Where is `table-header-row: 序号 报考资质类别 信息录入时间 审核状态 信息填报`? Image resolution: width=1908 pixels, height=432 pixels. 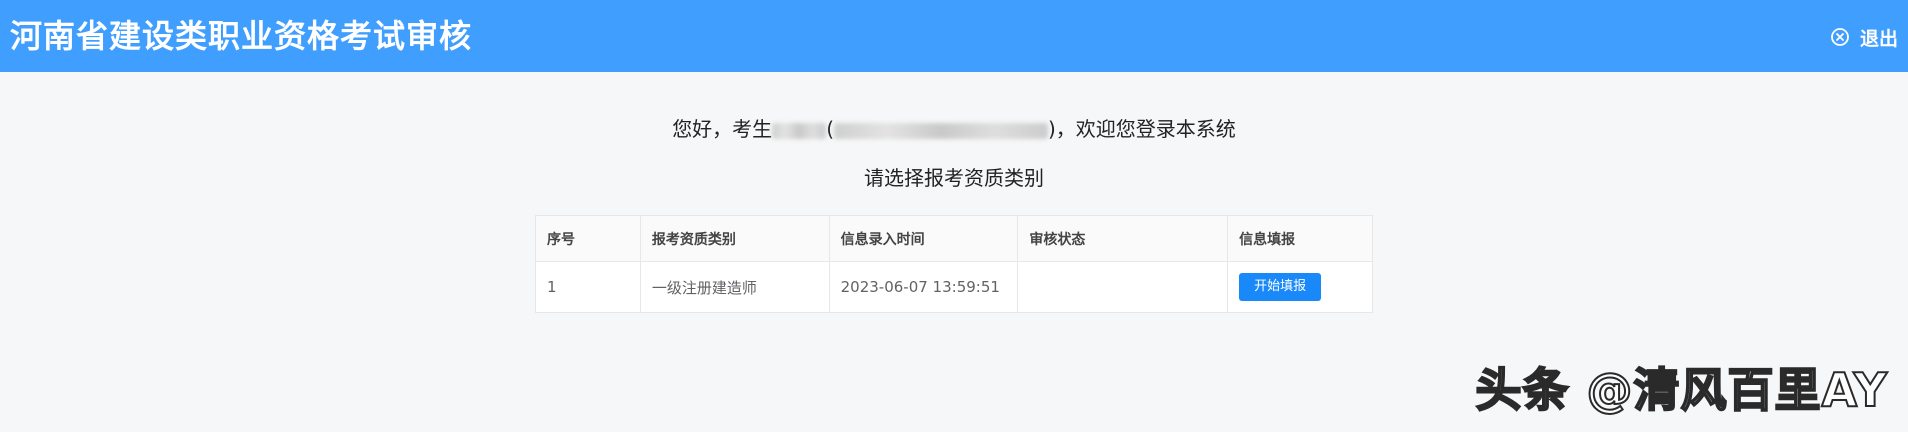
table-header-row: 序号 报考资质类别 信息录入时间 审核状态 信息填报 is located at coordinates (954, 238).